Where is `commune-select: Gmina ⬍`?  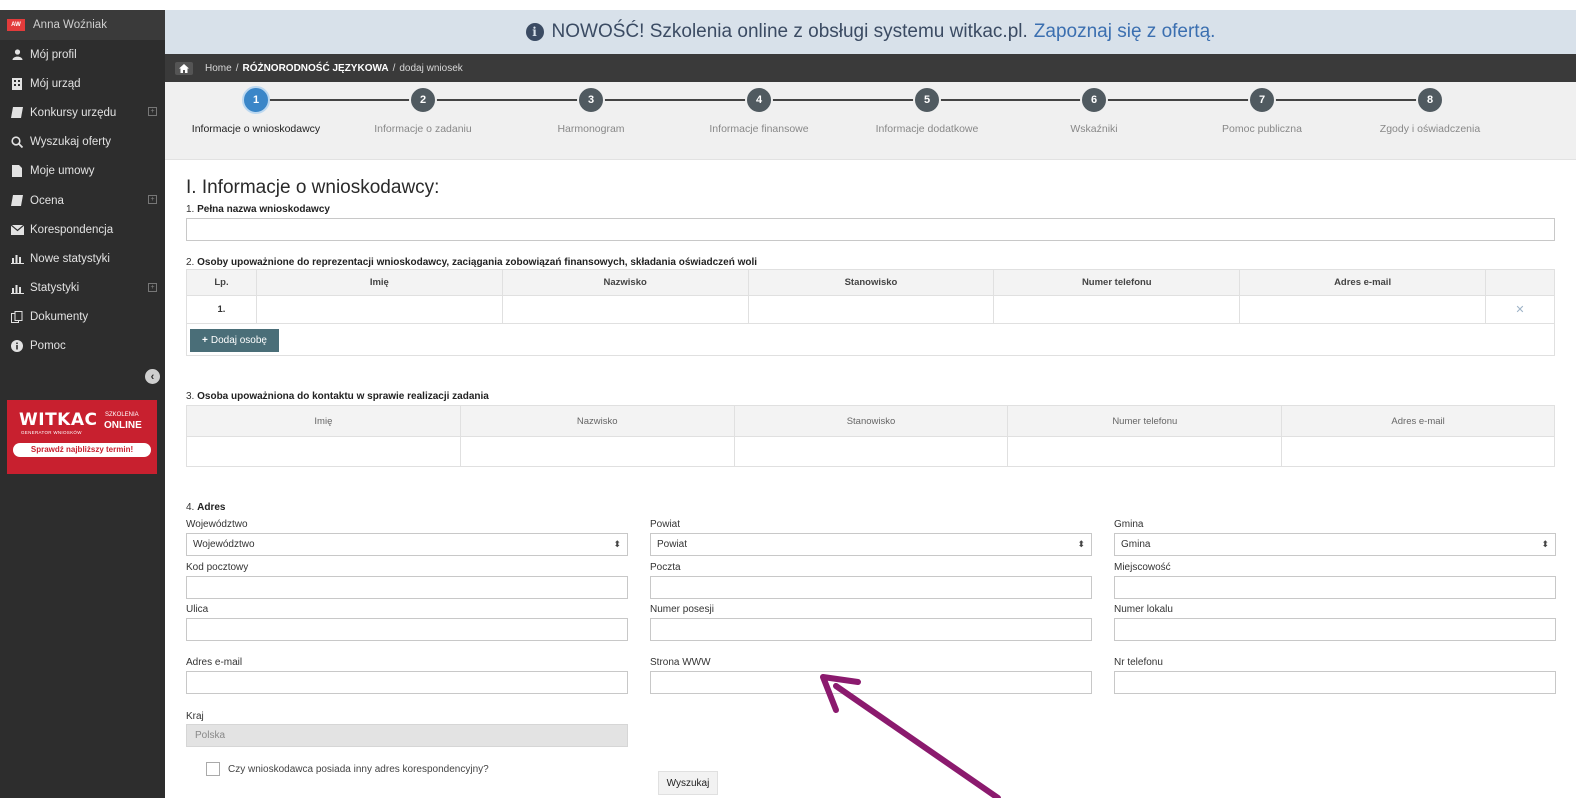
commune-select: Gmina ⬍ is located at coordinates (1335, 544).